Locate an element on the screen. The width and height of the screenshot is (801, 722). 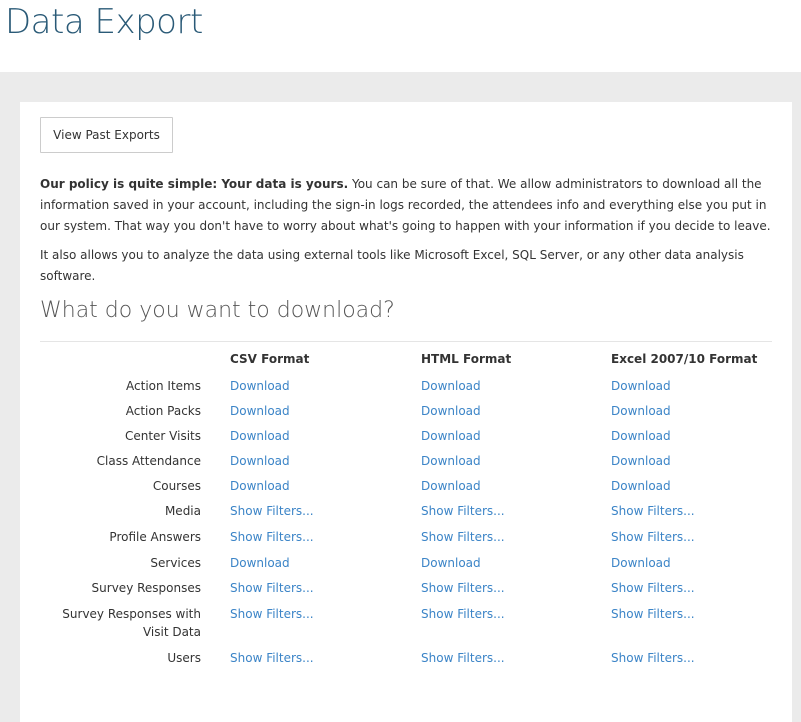
column-header: CSV Format is located at coordinates (270, 359).